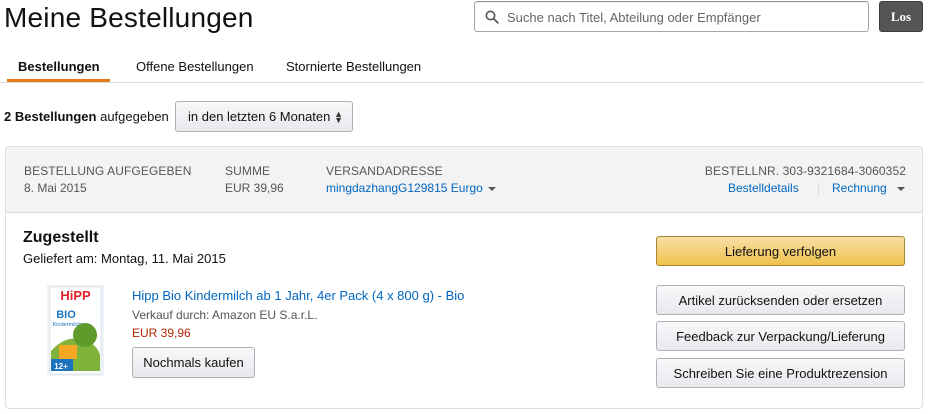 The width and height of the screenshot is (929, 414). I want to click on return-replace-button: Artikel zurücksenden oder ersetzen, so click(780, 300).